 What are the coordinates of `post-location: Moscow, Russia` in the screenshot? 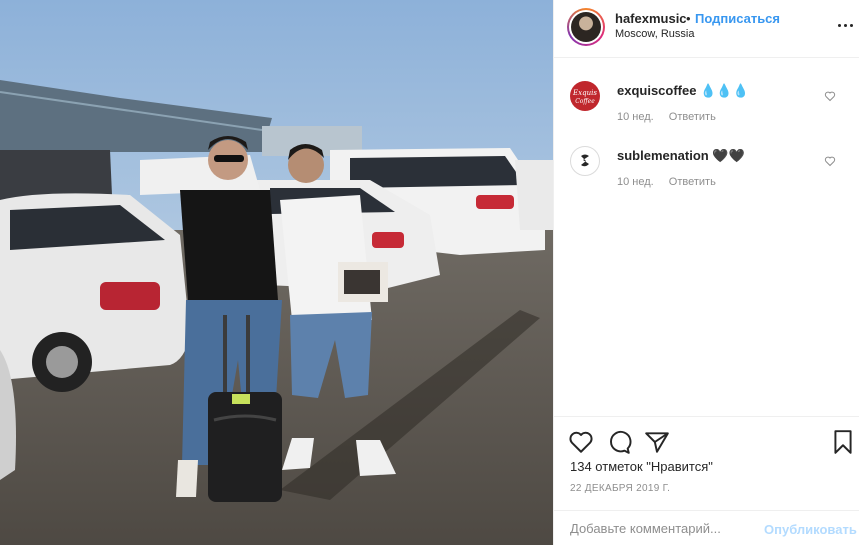 It's located at (654, 34).